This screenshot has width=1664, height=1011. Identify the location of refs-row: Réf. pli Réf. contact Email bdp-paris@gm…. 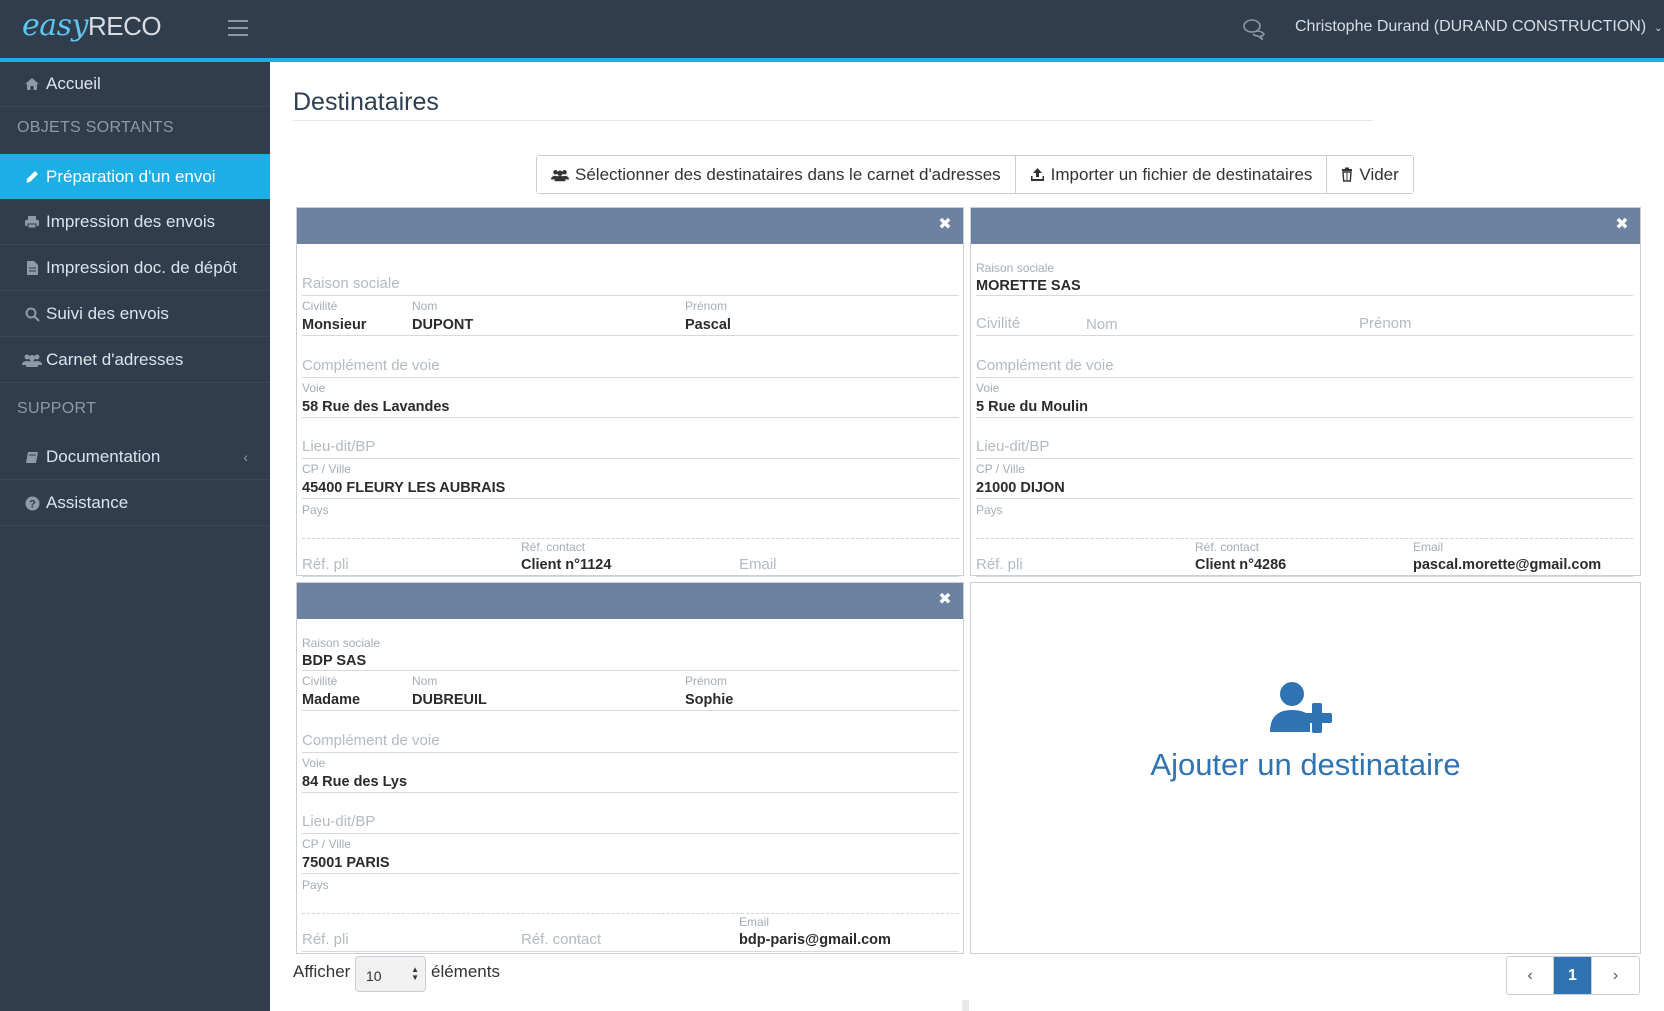
(630, 932).